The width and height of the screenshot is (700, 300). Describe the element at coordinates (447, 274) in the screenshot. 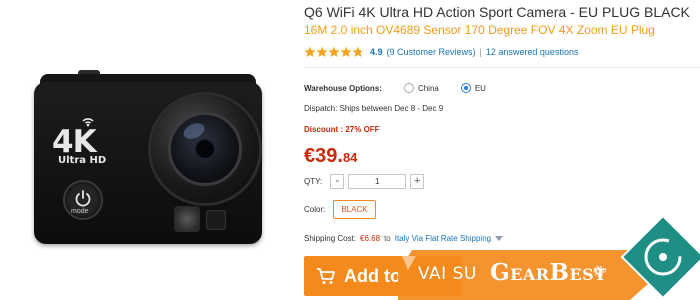

I see `banner-text: VAI SU` at that location.